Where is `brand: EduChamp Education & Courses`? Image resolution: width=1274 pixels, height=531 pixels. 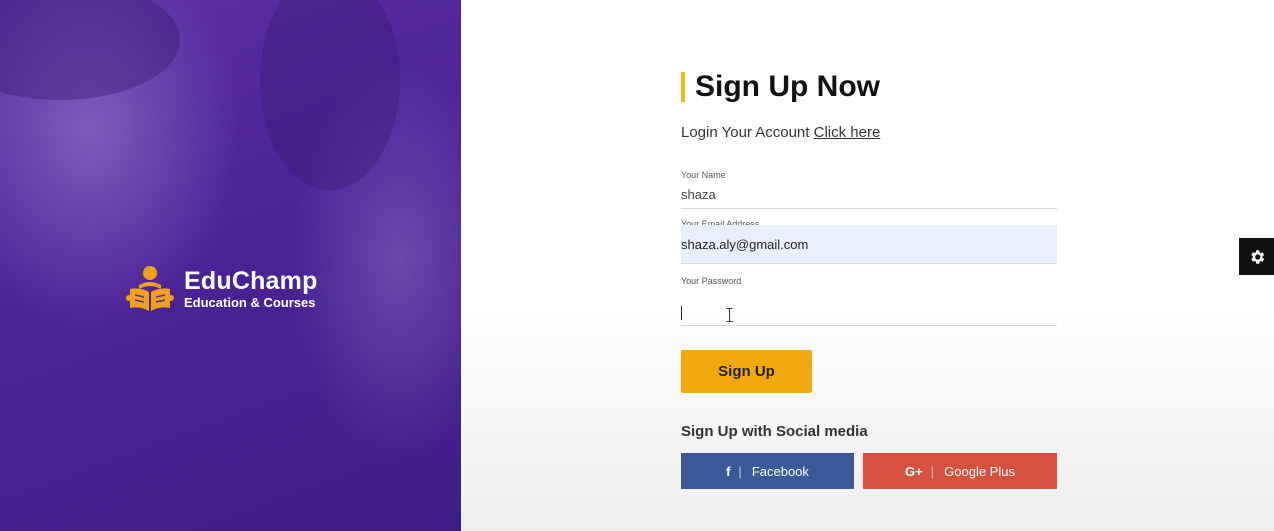
brand: EduChamp Education & Courses is located at coordinates (222, 289).